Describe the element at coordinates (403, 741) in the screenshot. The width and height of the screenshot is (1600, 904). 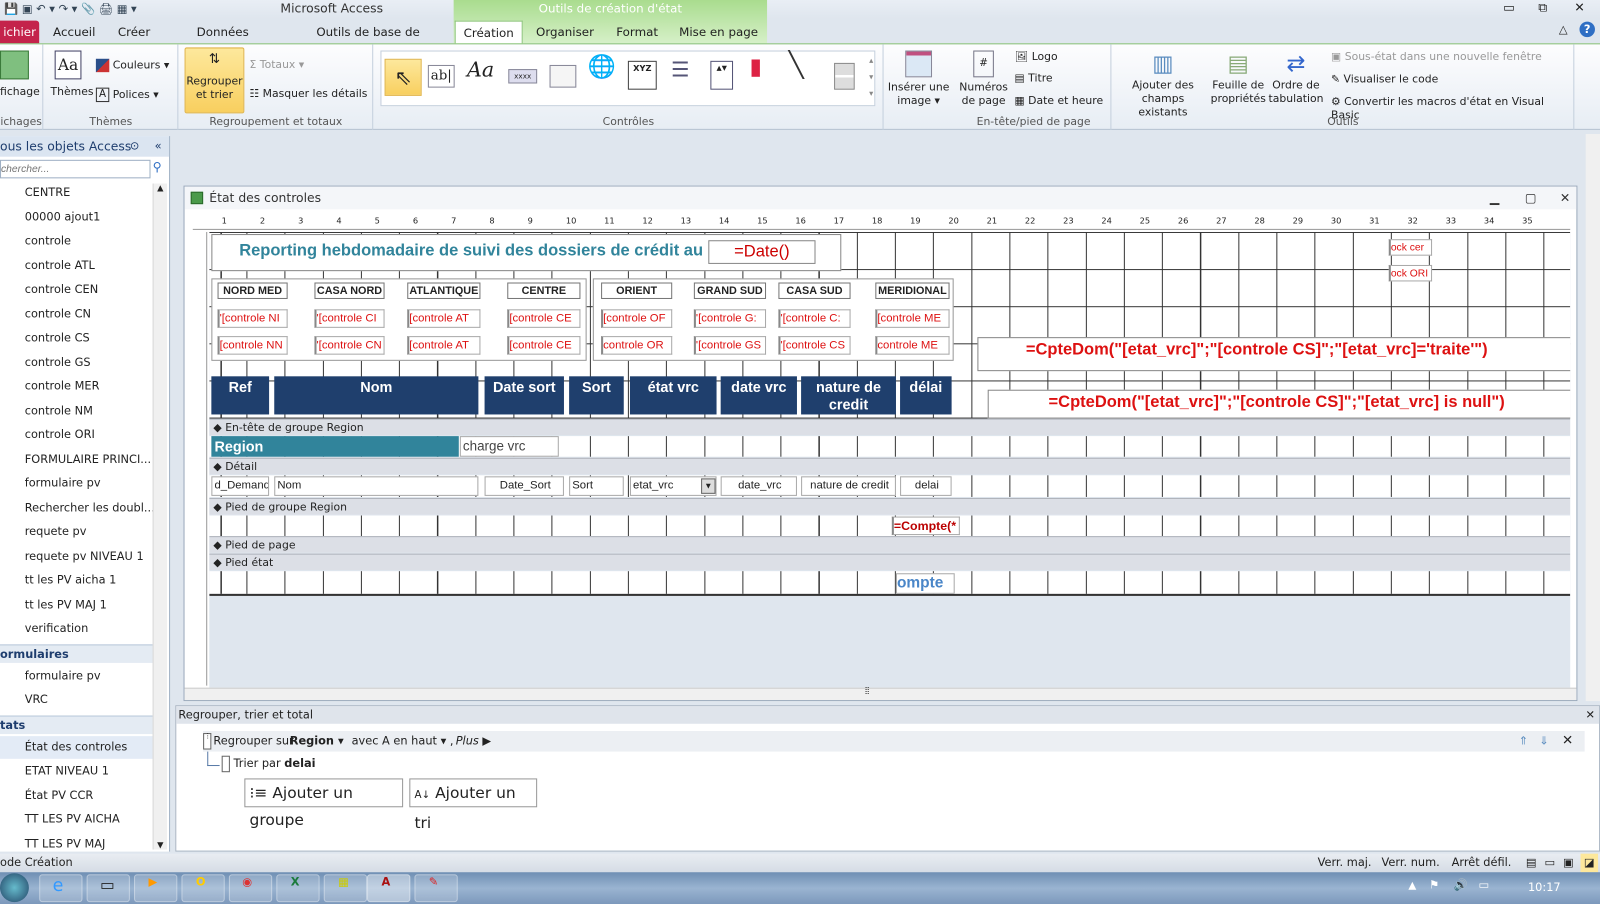
I see `order-dropdown: avec A en haut ▾ ,` at that location.